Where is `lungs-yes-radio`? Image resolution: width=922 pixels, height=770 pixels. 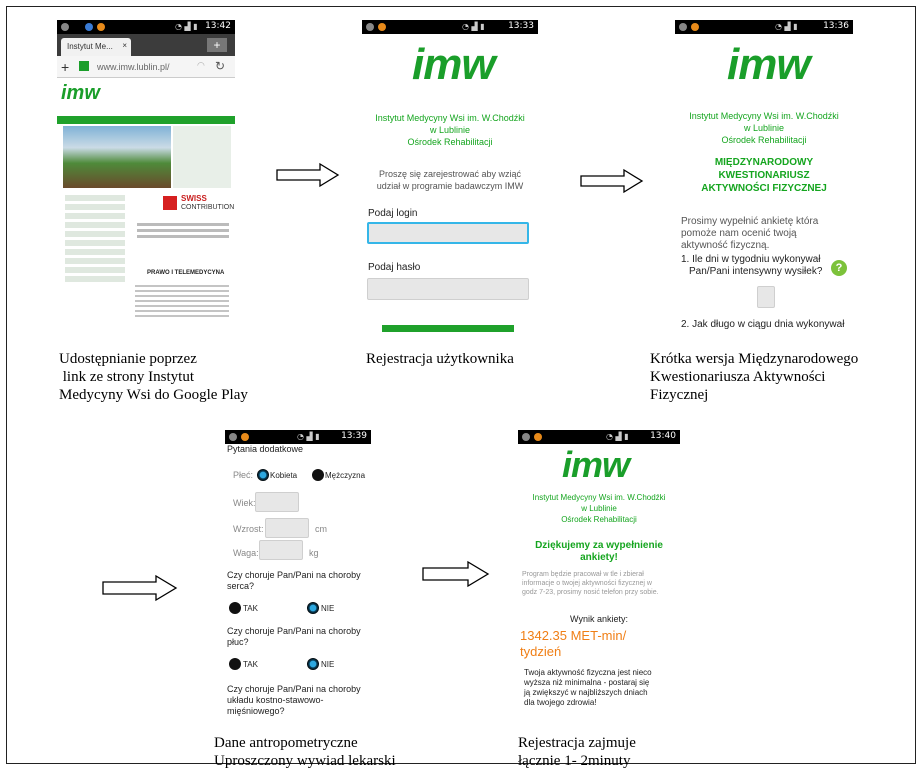 lungs-yes-radio is located at coordinates (235, 664).